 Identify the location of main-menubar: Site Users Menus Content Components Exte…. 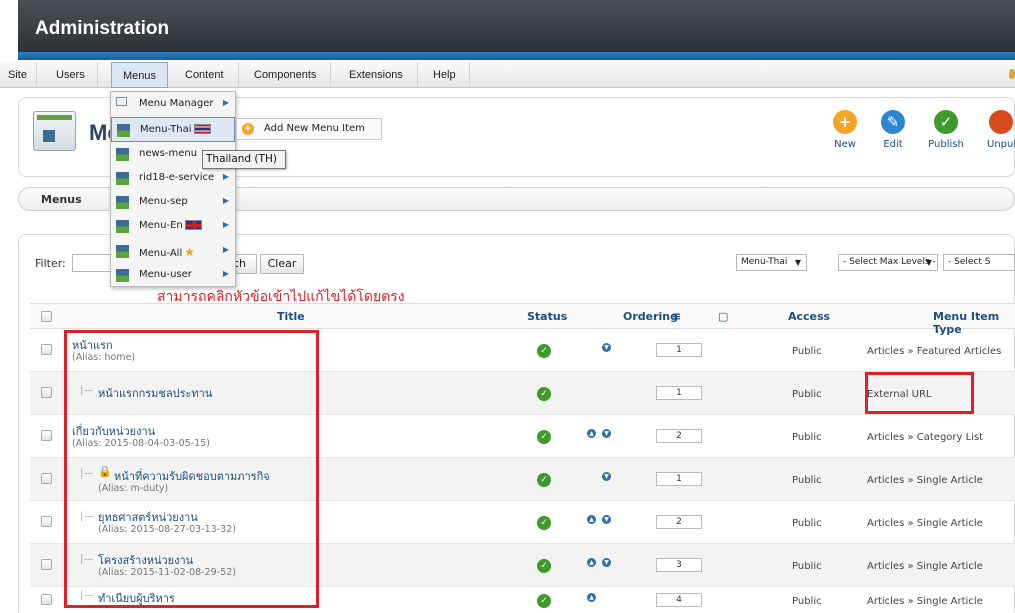
(507, 75).